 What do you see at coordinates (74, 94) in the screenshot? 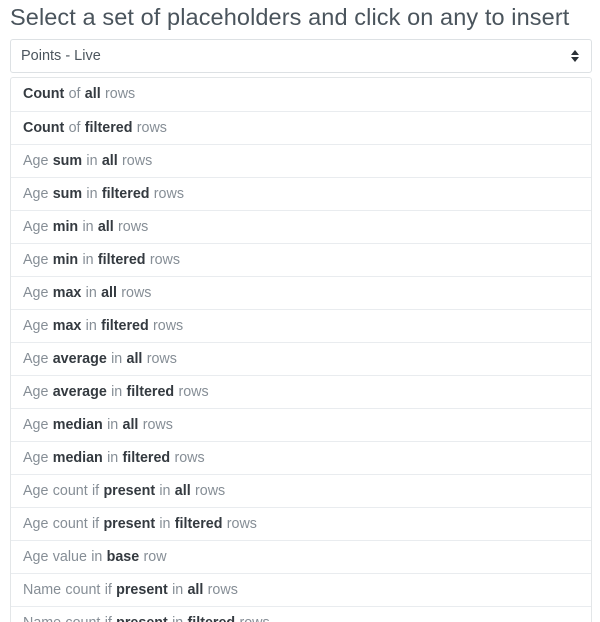
I see `token-muted: of` at bounding box center [74, 94].